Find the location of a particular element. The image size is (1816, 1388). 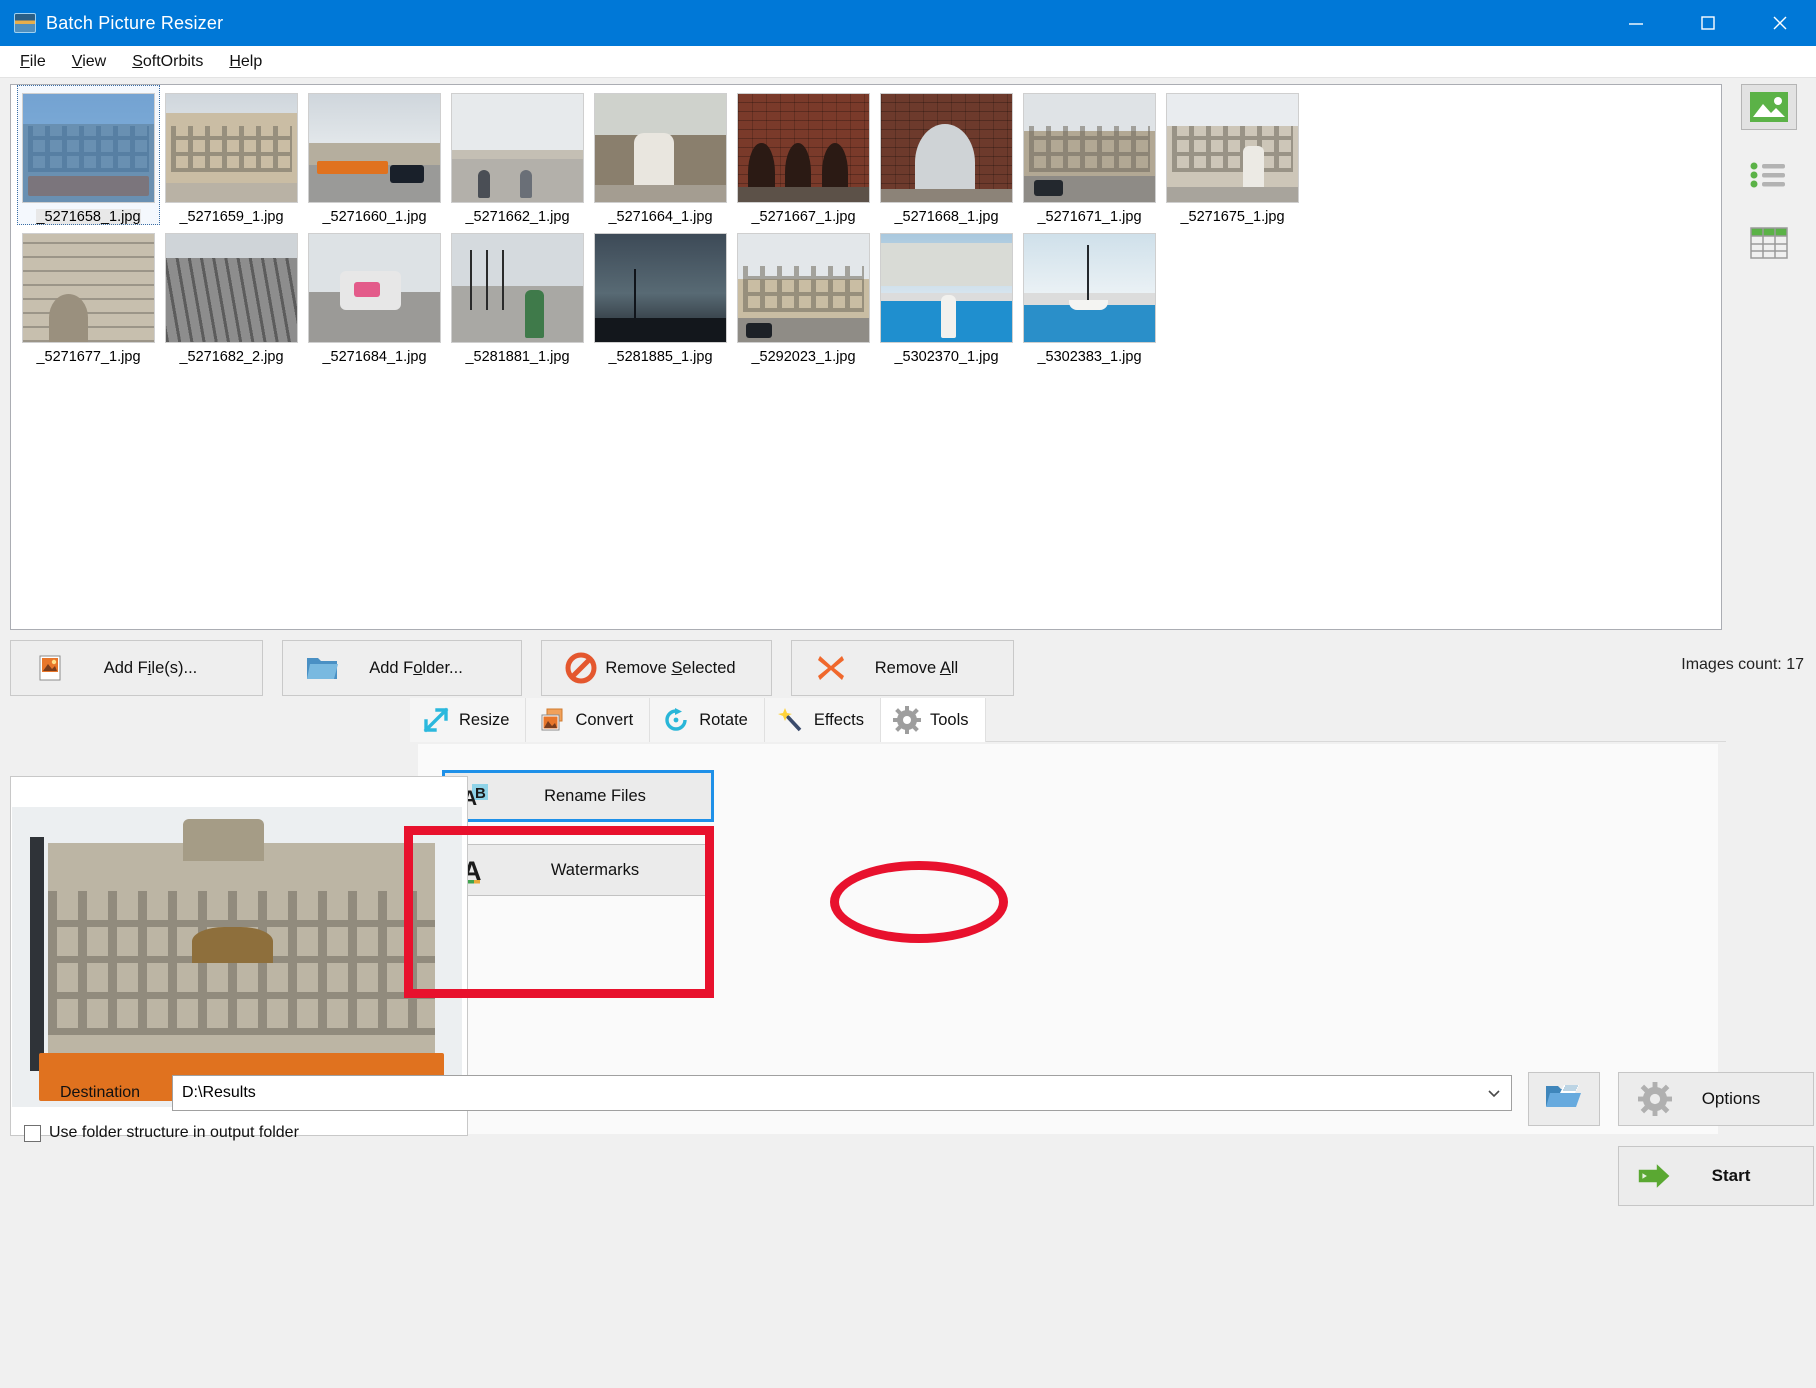

title-bar: Batch Picture Resizer is located at coordinates (908, 23).